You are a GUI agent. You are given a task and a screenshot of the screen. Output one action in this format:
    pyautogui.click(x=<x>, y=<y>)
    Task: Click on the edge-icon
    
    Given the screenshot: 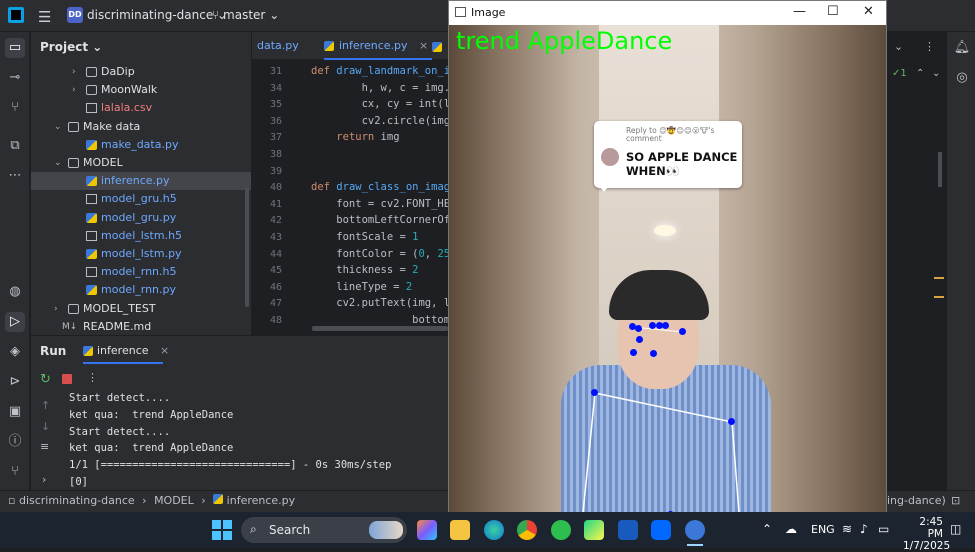 What is the action you would take?
    pyautogui.click(x=494, y=530)
    